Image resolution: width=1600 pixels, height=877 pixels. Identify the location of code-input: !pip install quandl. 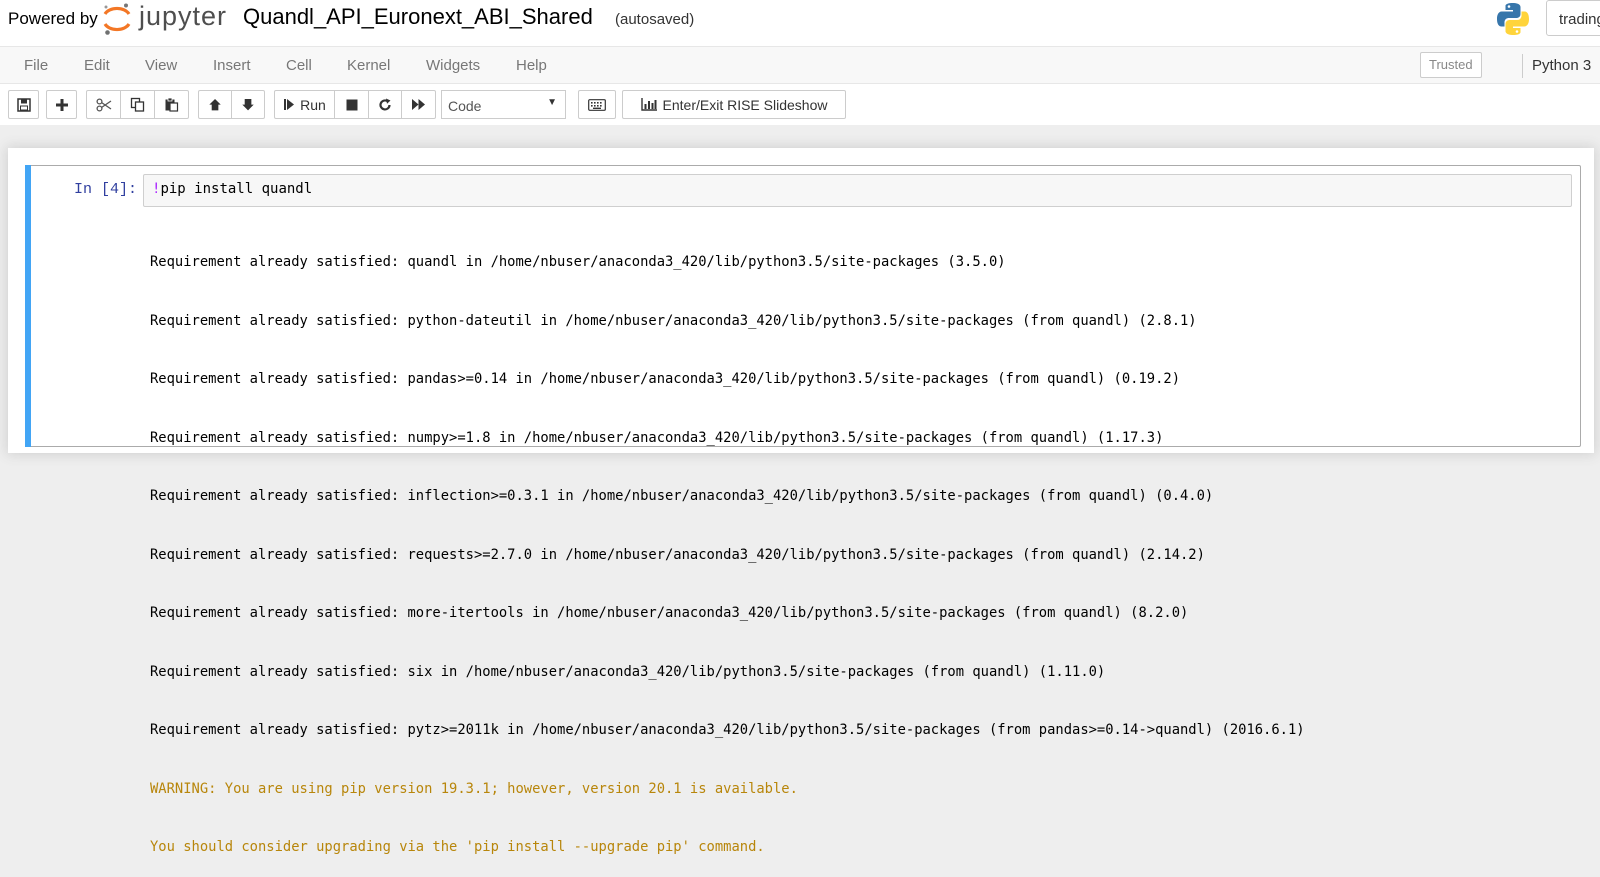
(857, 190).